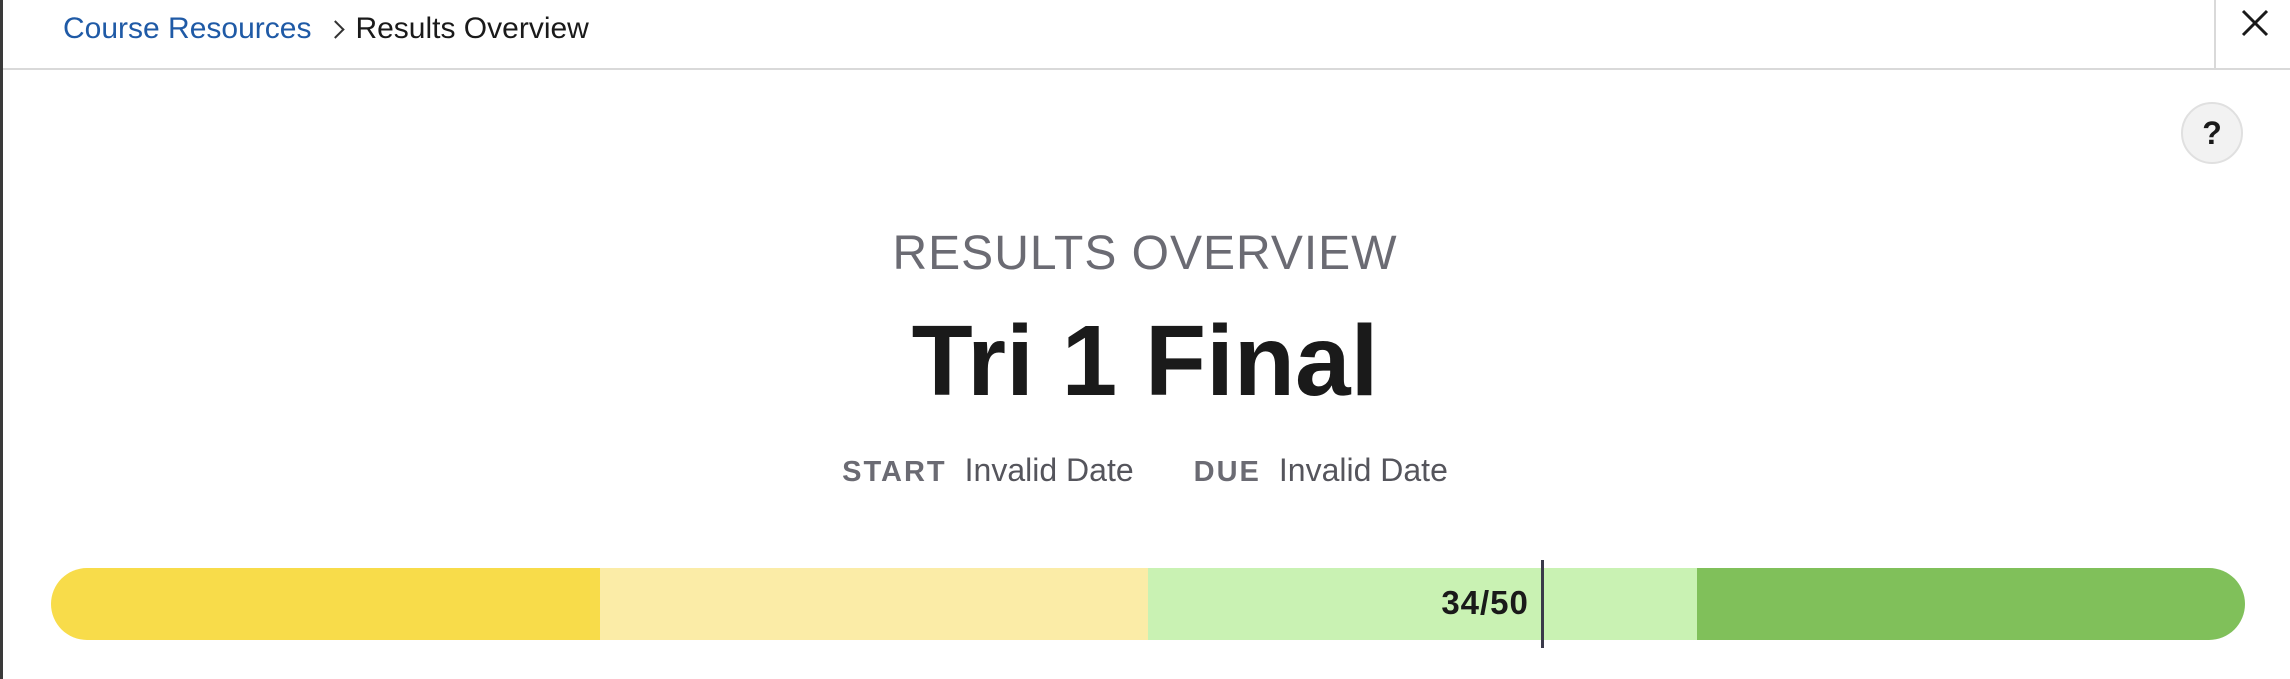 This screenshot has width=2290, height=679. What do you see at coordinates (333, 29) in the screenshot?
I see `chevron-right-icon` at bounding box center [333, 29].